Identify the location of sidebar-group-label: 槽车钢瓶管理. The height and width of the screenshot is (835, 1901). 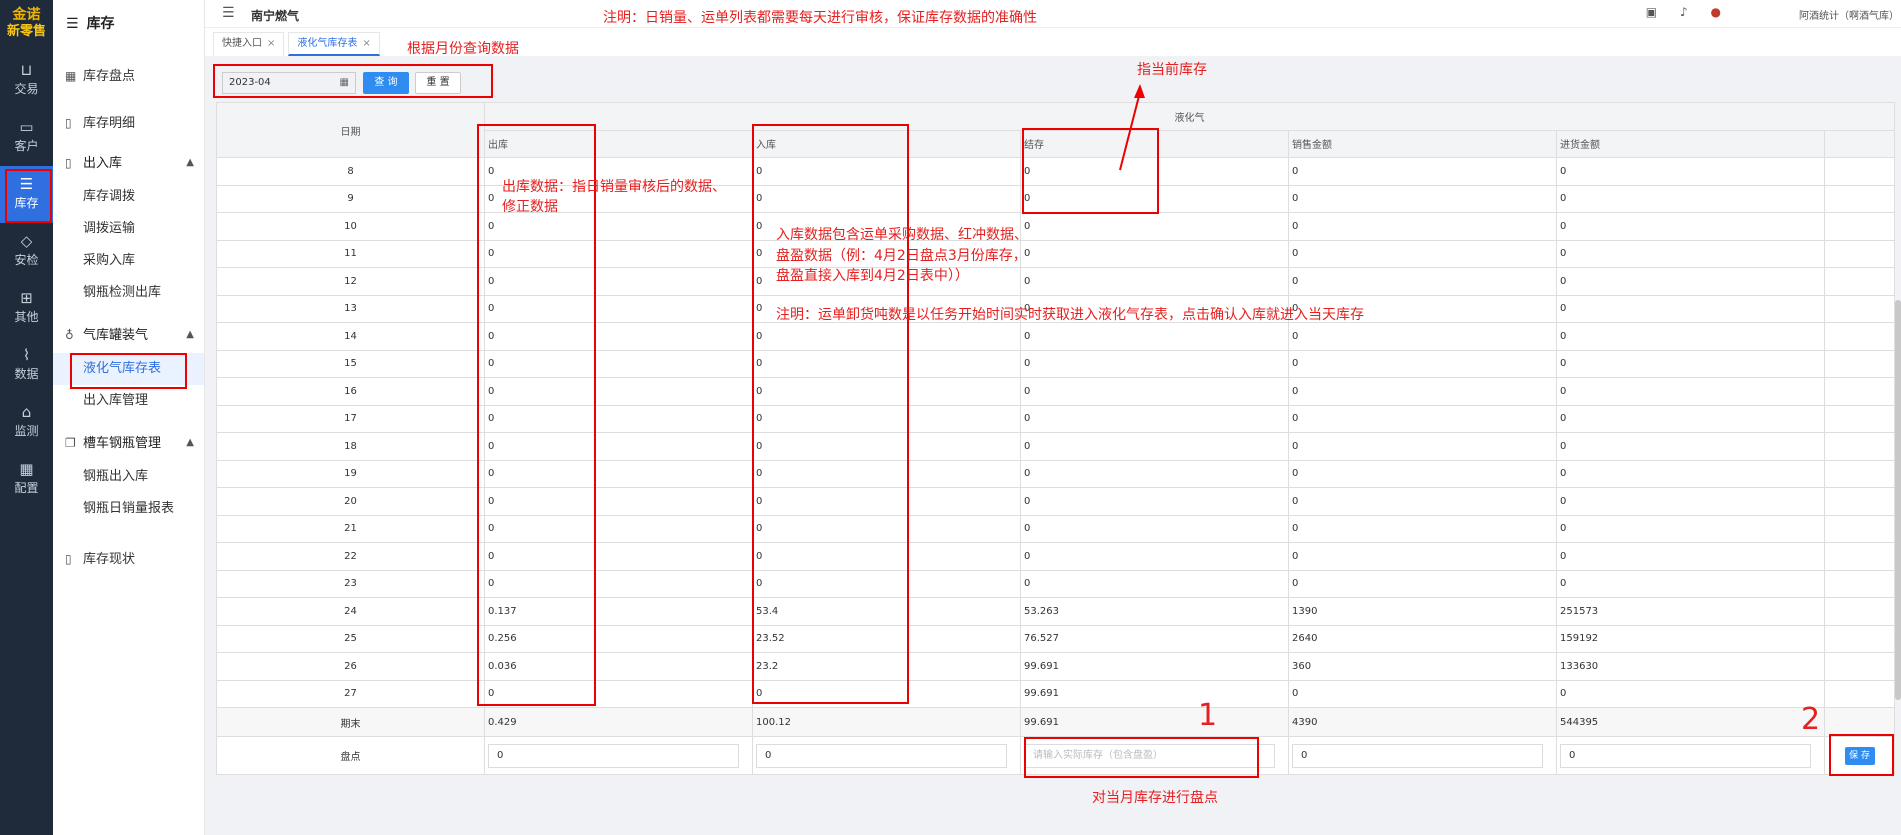
(122, 443).